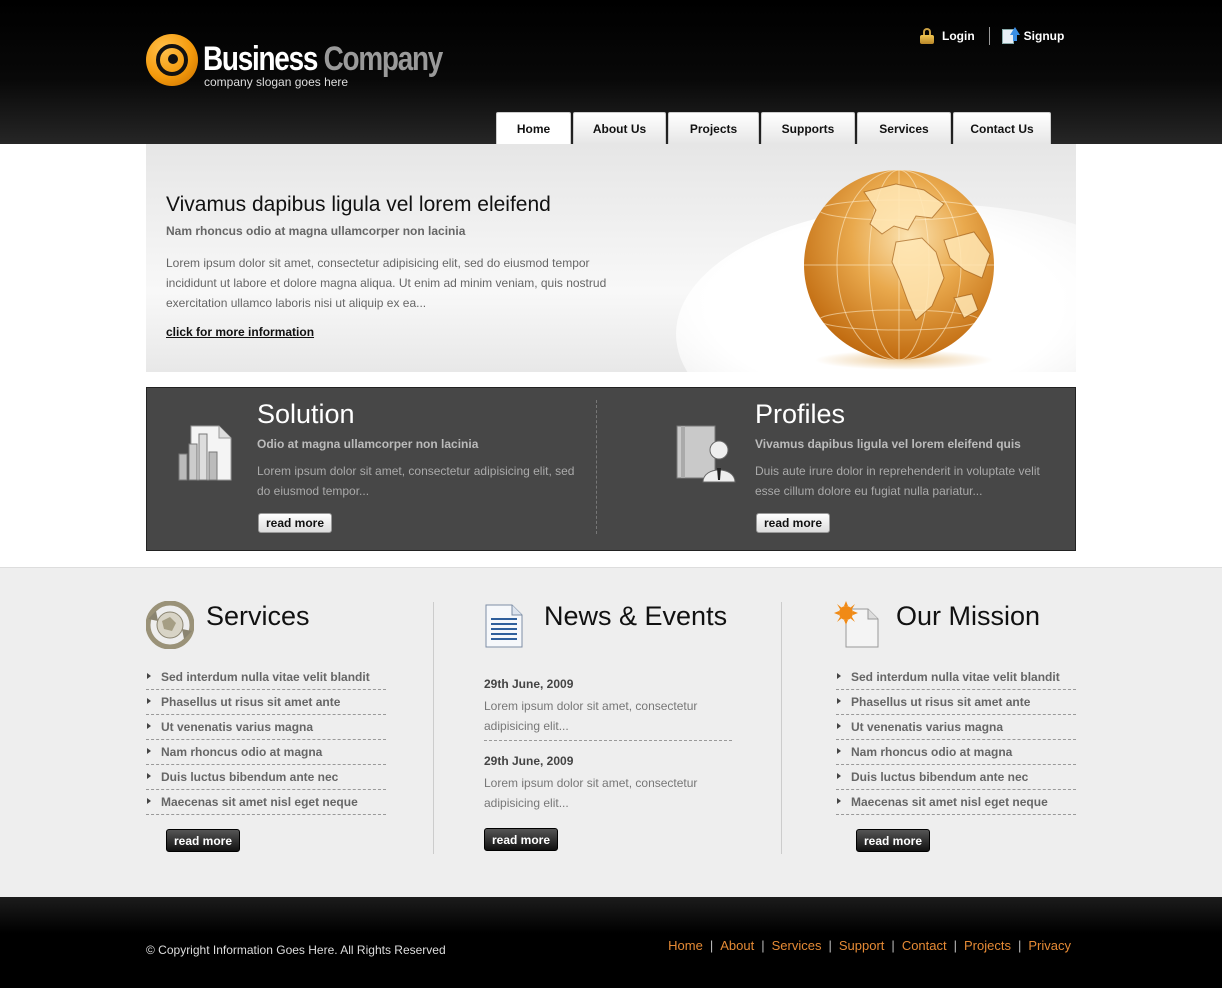 The width and height of the screenshot is (1222, 988). What do you see at coordinates (685, 945) in the screenshot?
I see `footer-link-home: Home` at bounding box center [685, 945].